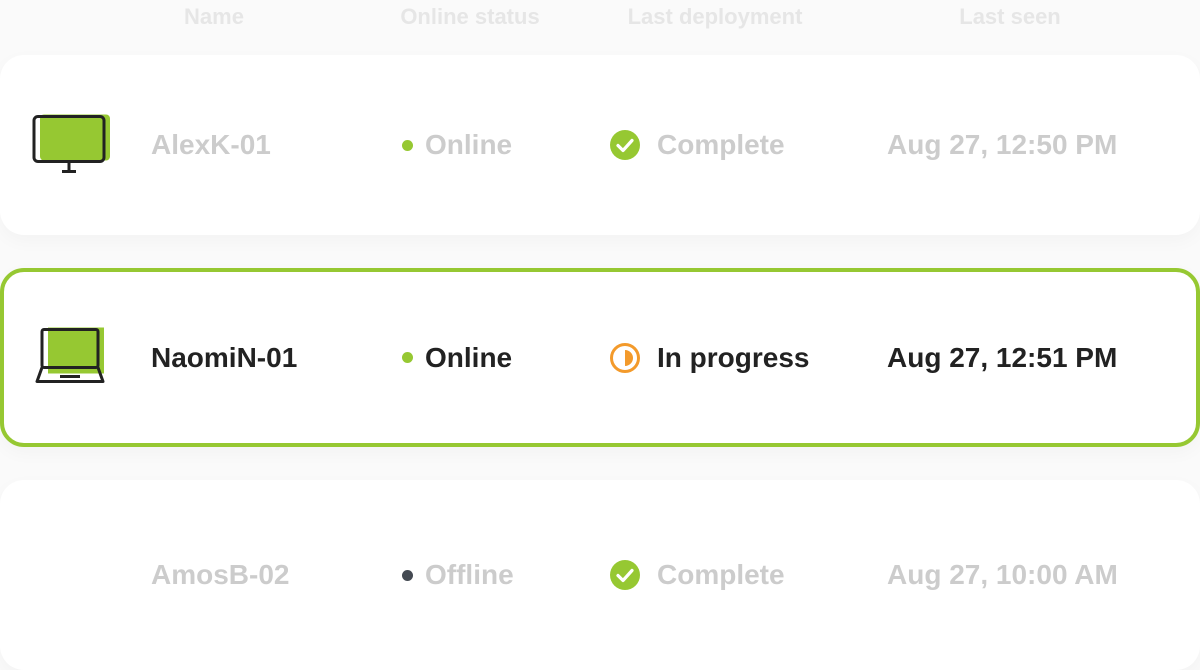 The height and width of the screenshot is (670, 1200). Describe the element at coordinates (72, 357) in the screenshot. I see `laptop-icon` at that location.